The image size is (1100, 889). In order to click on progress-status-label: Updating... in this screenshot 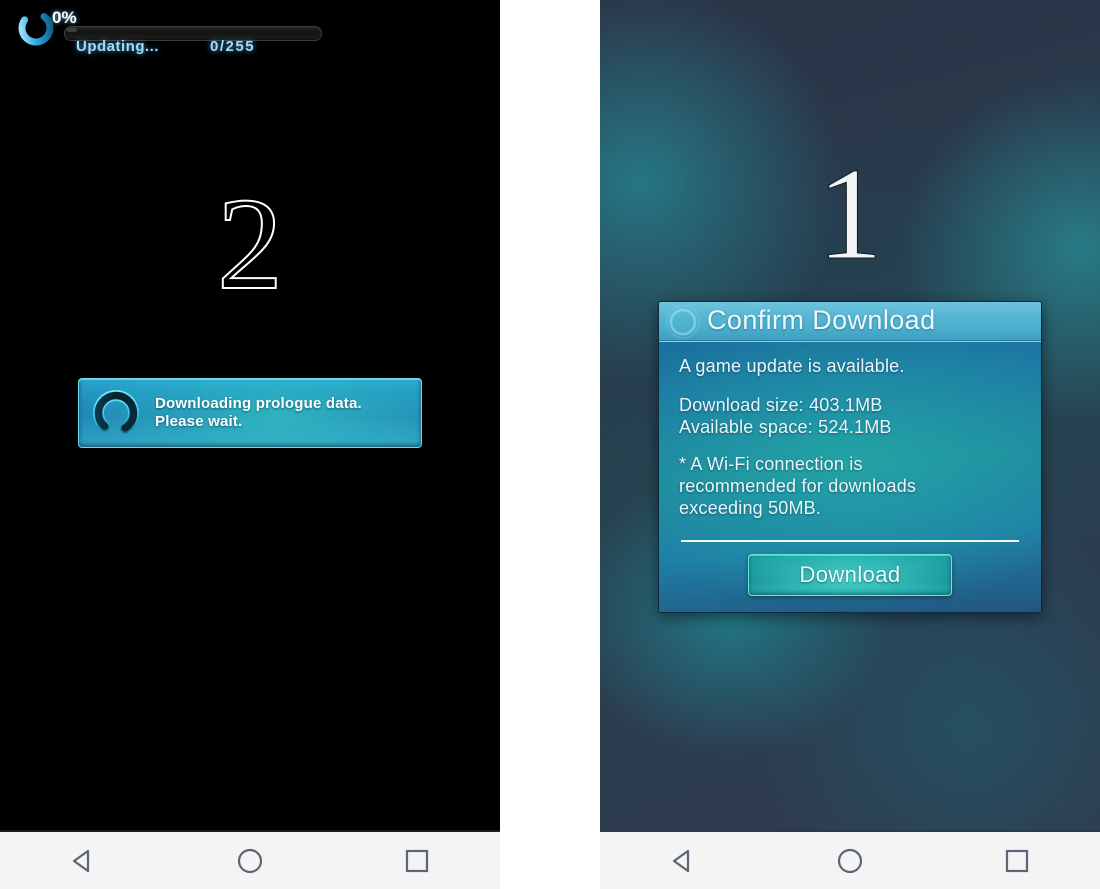, I will do `click(117, 46)`.